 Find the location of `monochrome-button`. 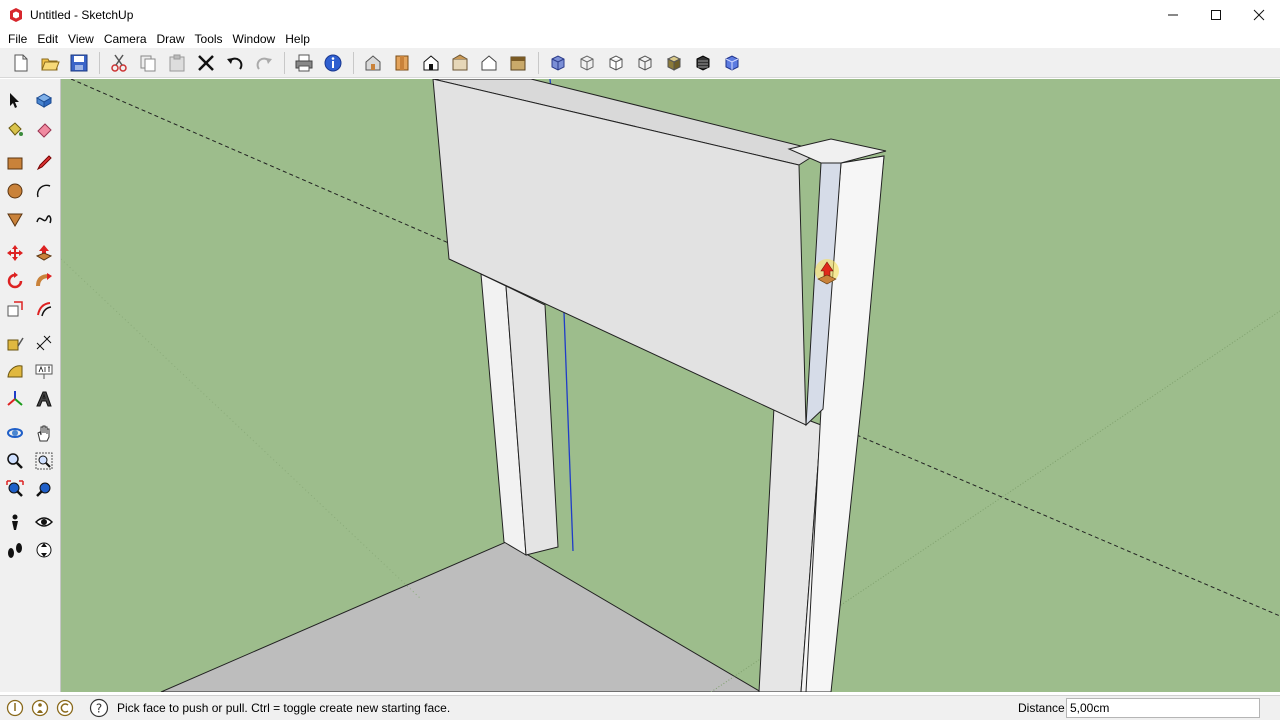

monochrome-button is located at coordinates (703, 63).